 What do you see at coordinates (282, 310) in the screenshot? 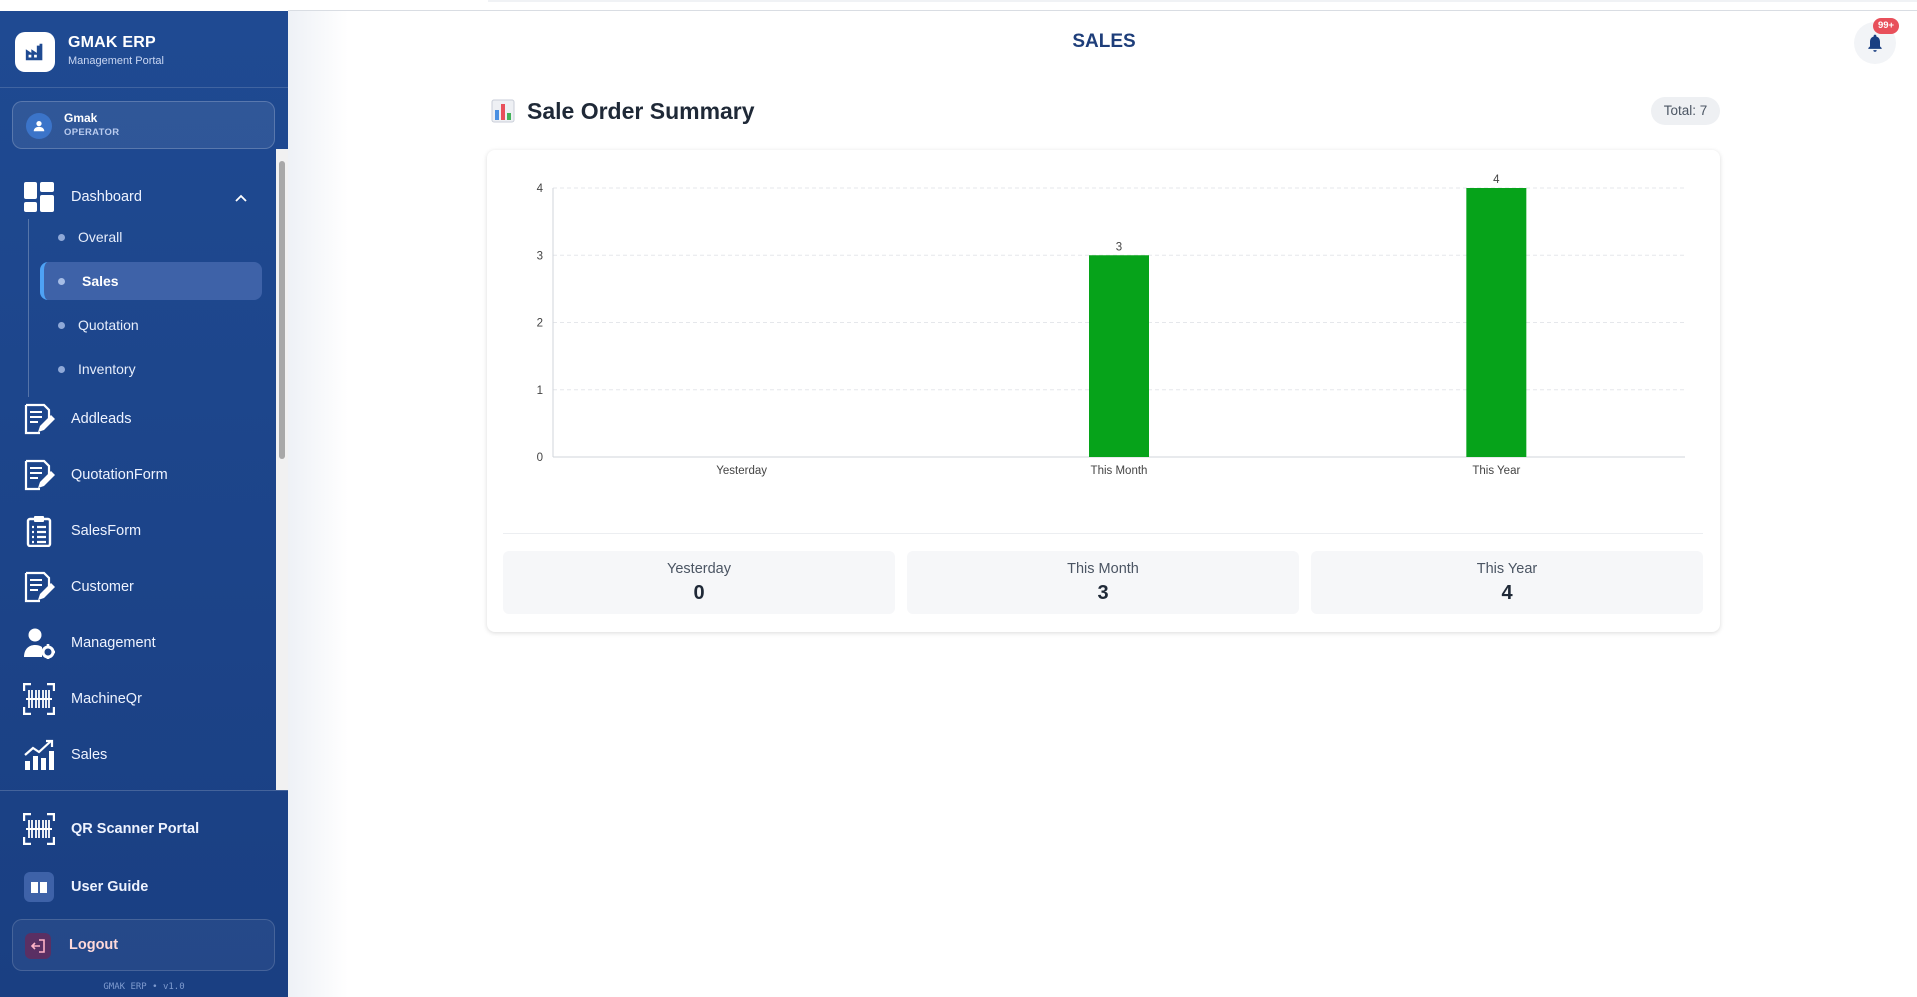
I see `scrollbar-thumb` at bounding box center [282, 310].